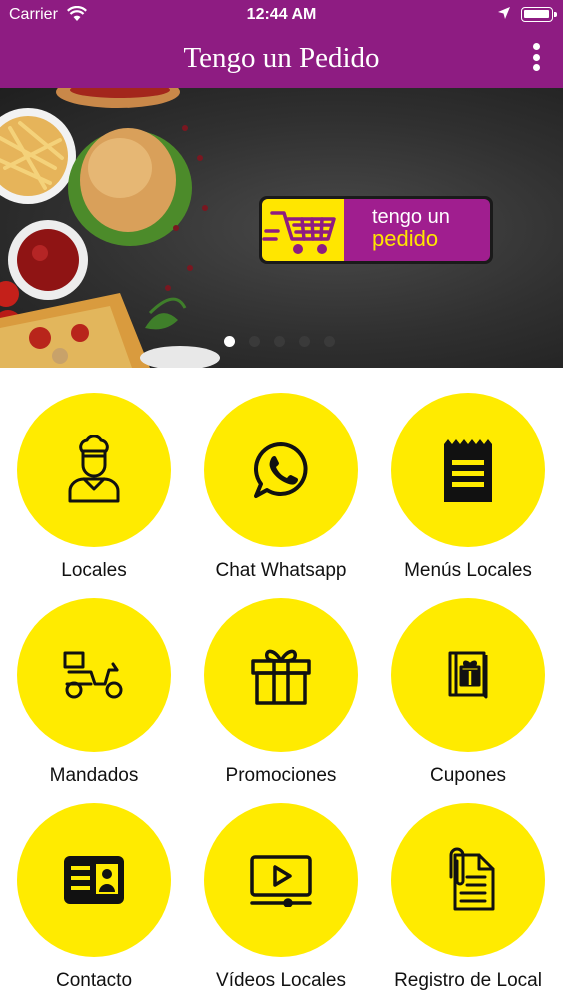 This screenshot has width=563, height=1000. I want to click on menu-tile-promociones: Promociones, so click(281, 692).